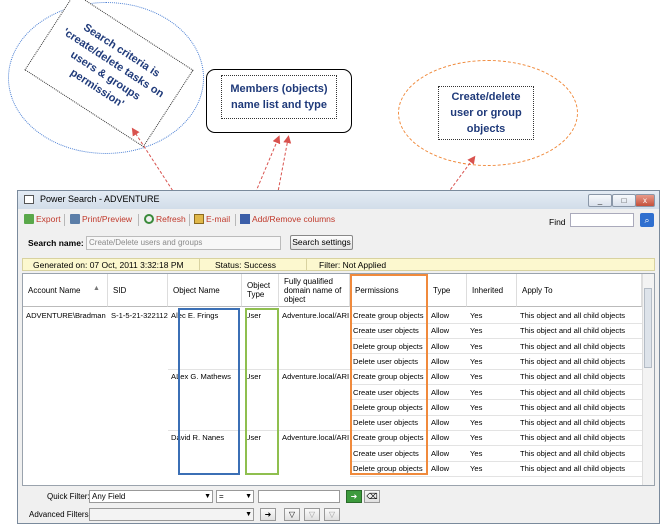 Image resolution: width=667 pixels, height=530 pixels. Describe the element at coordinates (235, 496) in the screenshot. I see `operator-select: = ▼` at that location.